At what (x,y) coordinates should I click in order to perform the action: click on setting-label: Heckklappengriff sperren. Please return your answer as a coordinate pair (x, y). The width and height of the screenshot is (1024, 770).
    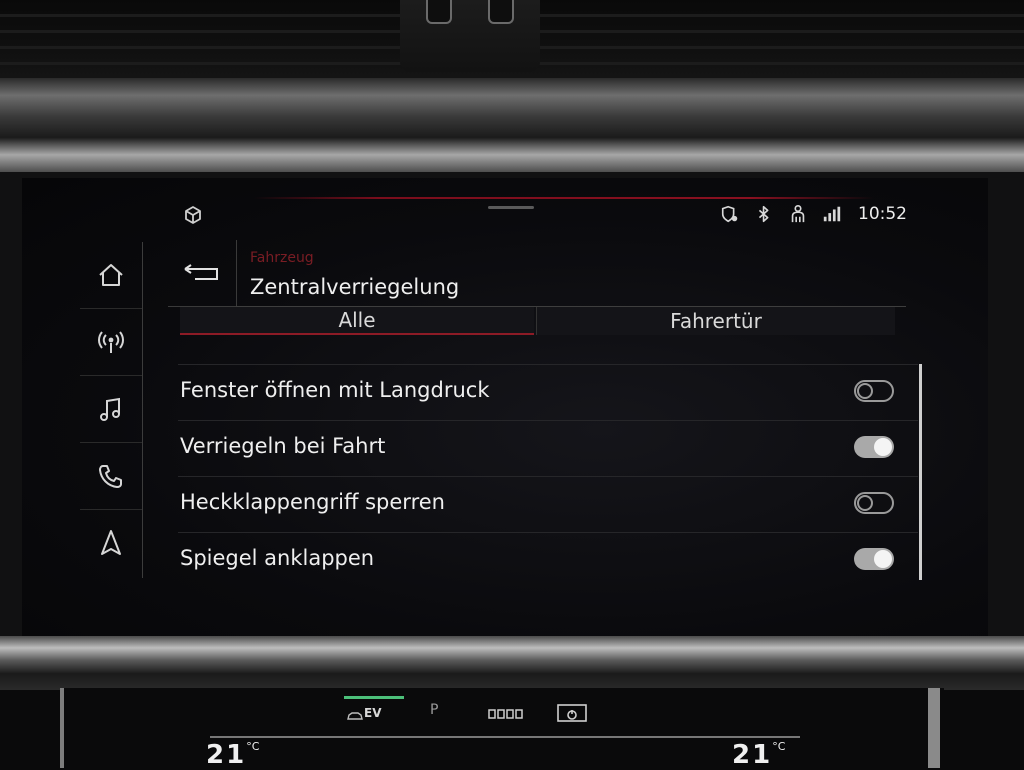
    Looking at the image, I should click on (312, 502).